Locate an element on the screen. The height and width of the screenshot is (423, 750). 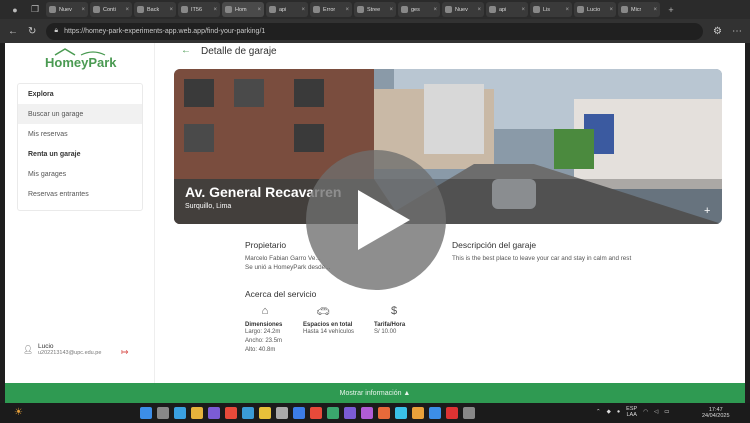
garage-location: Surquillo, Lima is located at coordinates (208, 206).